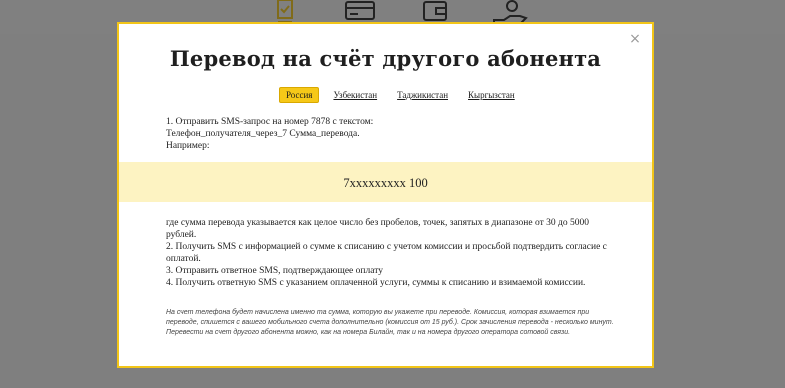  I want to click on close-icon: ×, so click(635, 39).